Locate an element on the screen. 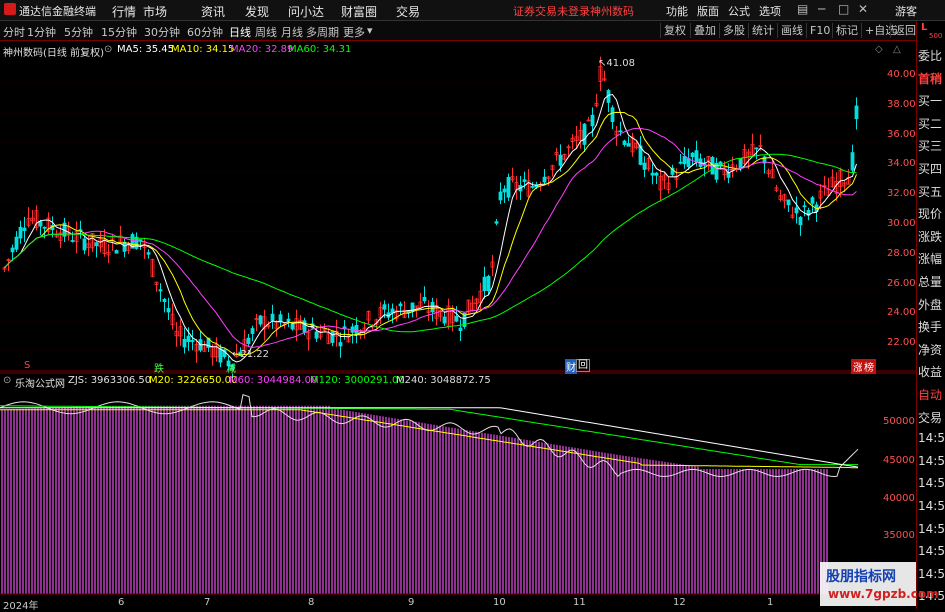  btn-biaoji: 标记 is located at coordinates (846, 30).